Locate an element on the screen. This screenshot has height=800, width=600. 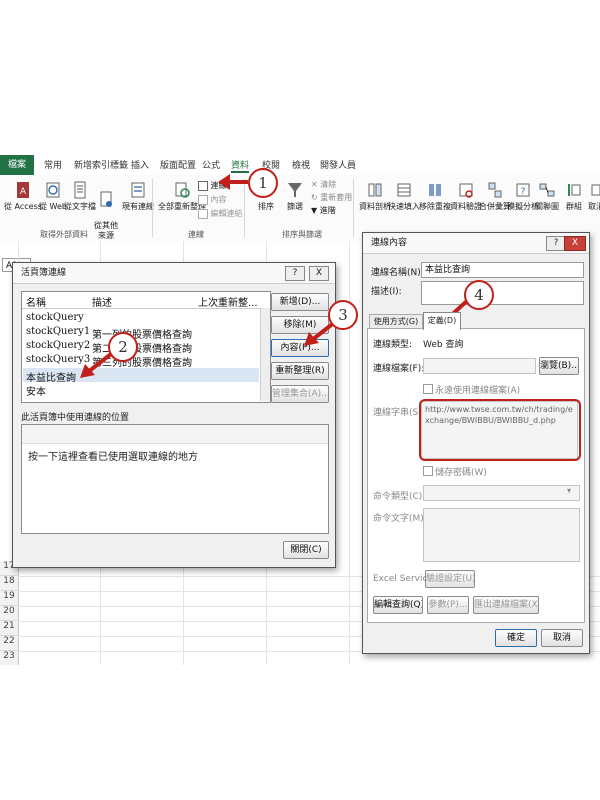
connection-type-value: Web 查詢 is located at coordinates (443, 345).